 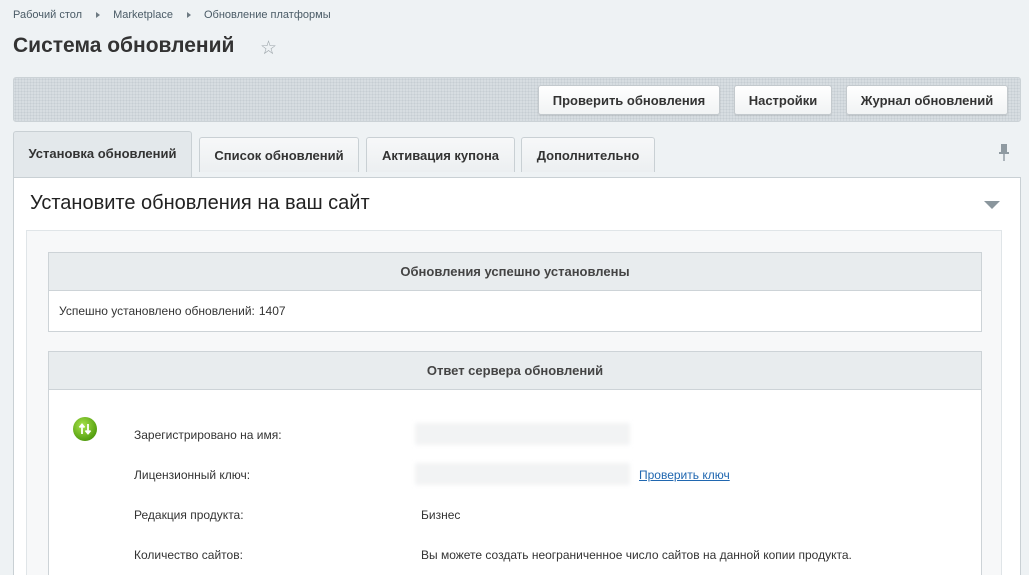 What do you see at coordinates (440, 154) in the screenshot?
I see `tab-coupon-activation: Активация купона` at bounding box center [440, 154].